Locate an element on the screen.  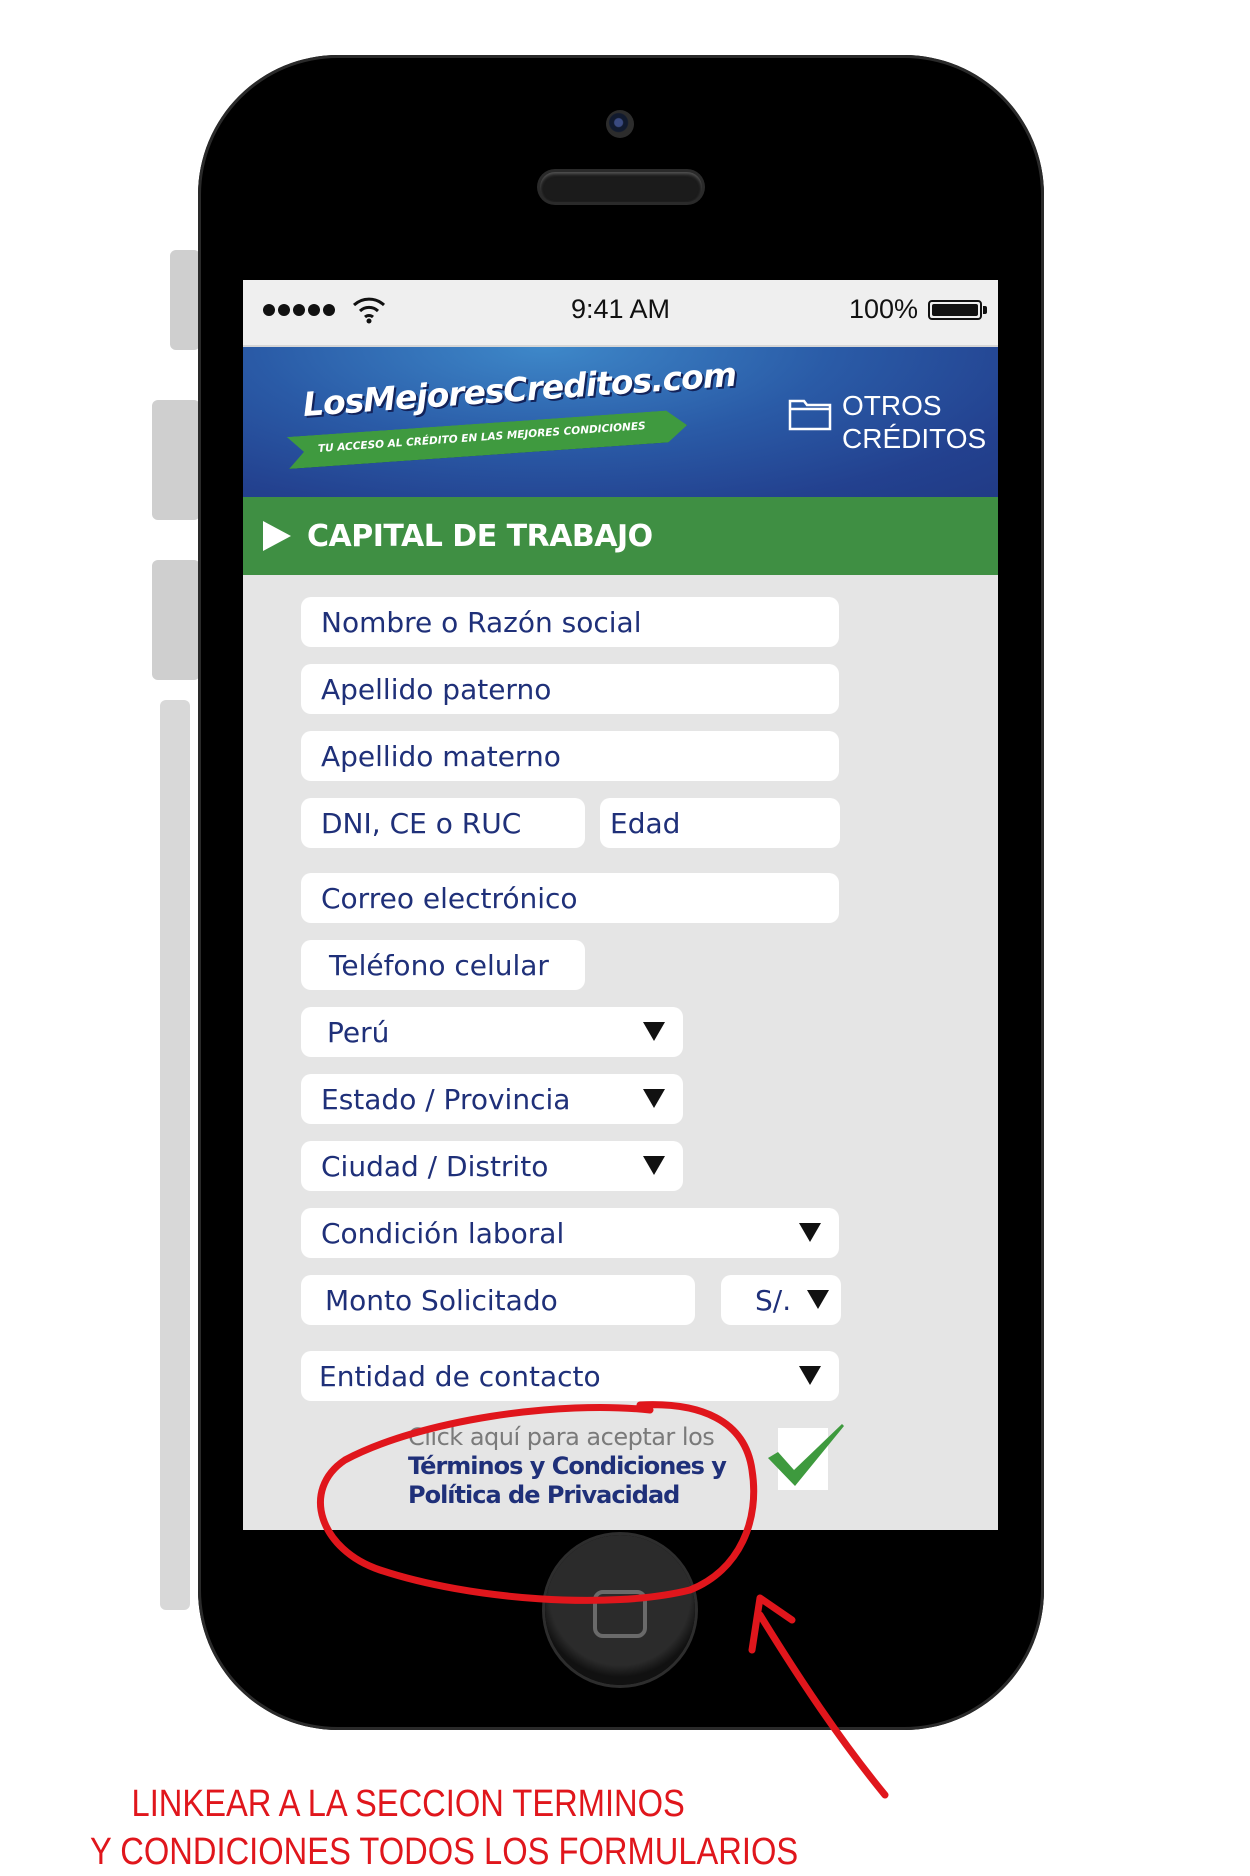
moneda-select: S/. is located at coordinates (781, 1300).